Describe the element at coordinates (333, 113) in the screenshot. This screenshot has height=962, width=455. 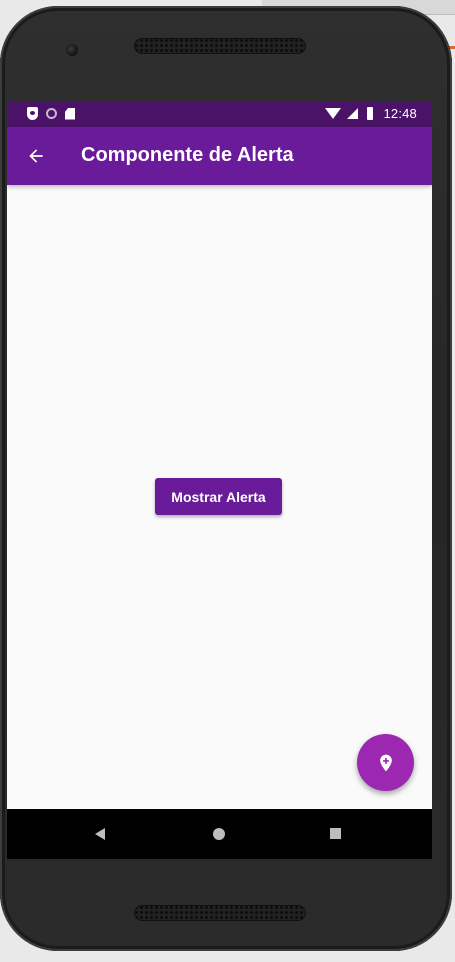
I see `wifi-icon` at that location.